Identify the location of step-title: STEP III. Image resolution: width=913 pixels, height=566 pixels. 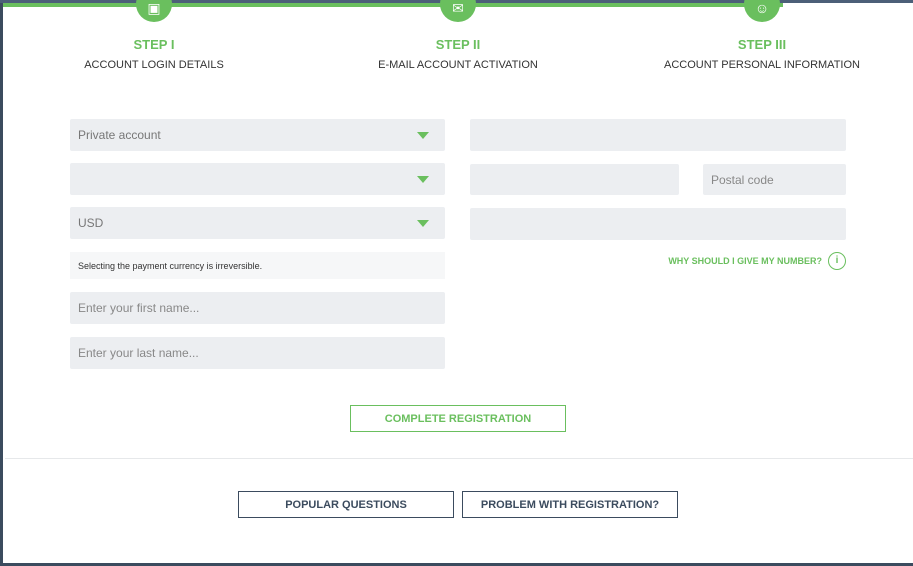
(762, 44).